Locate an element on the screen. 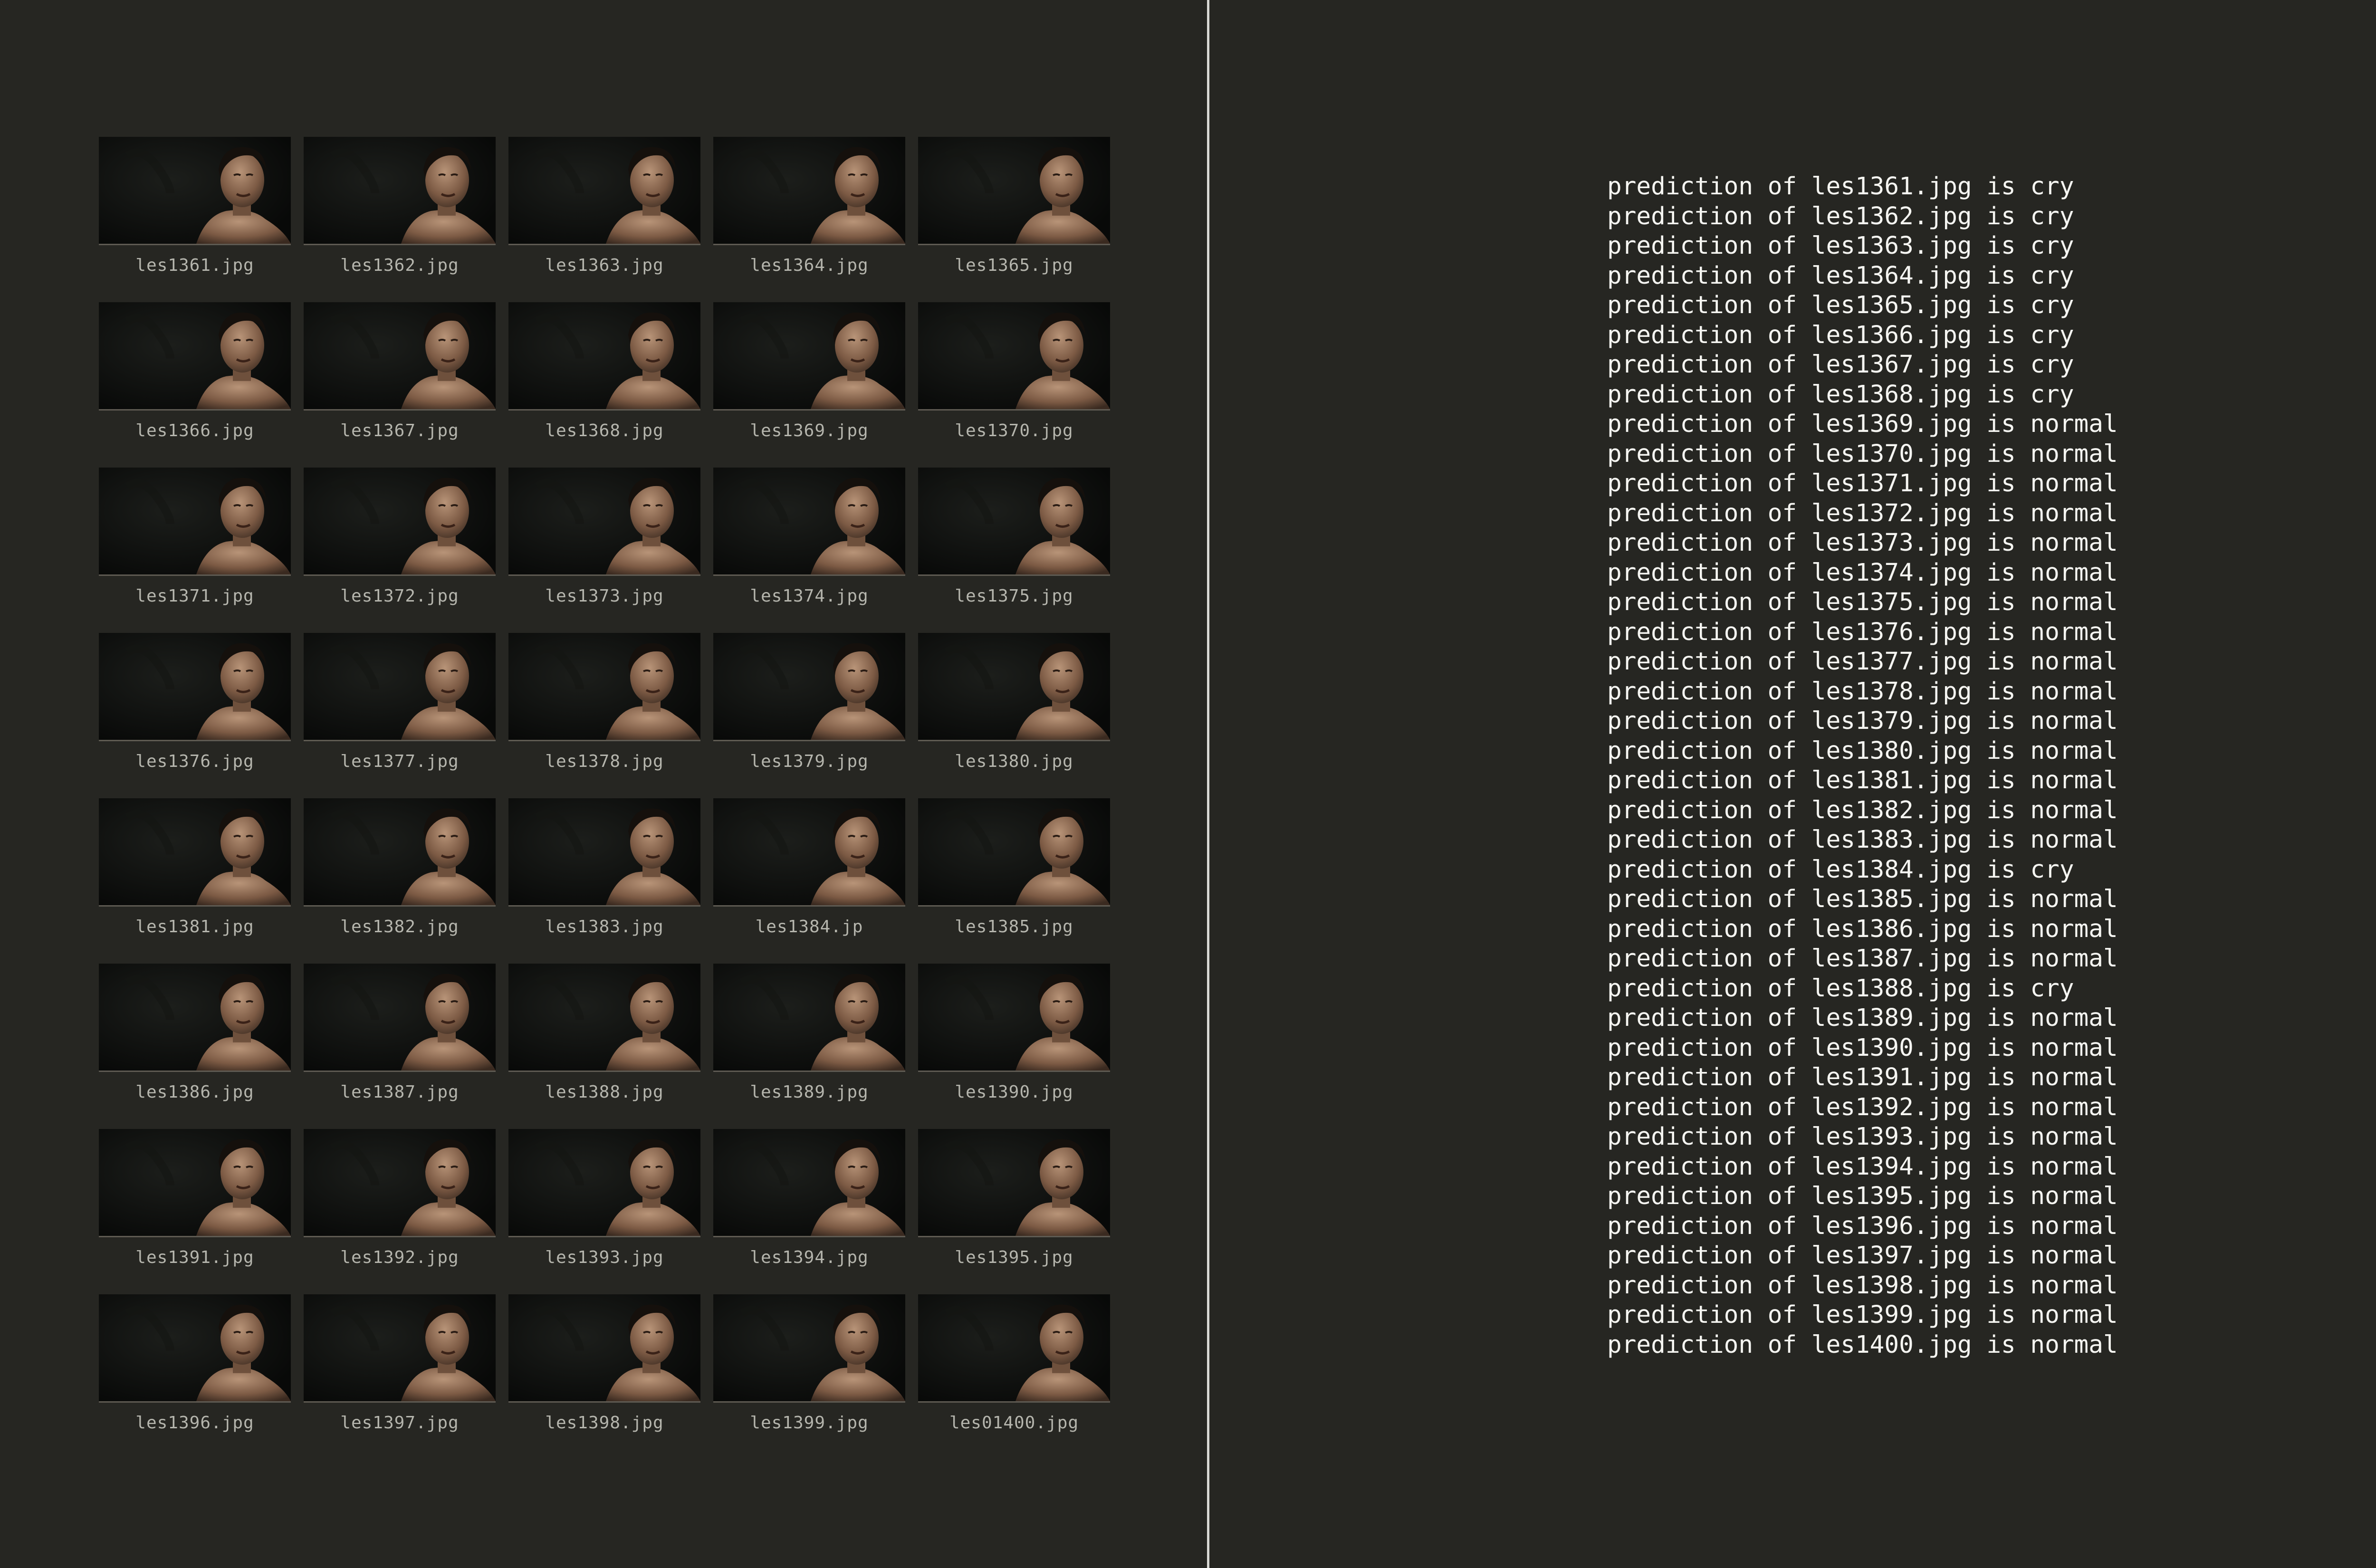  prediction-line: prediction of les1392.jpg is normal is located at coordinates (1862, 1107).